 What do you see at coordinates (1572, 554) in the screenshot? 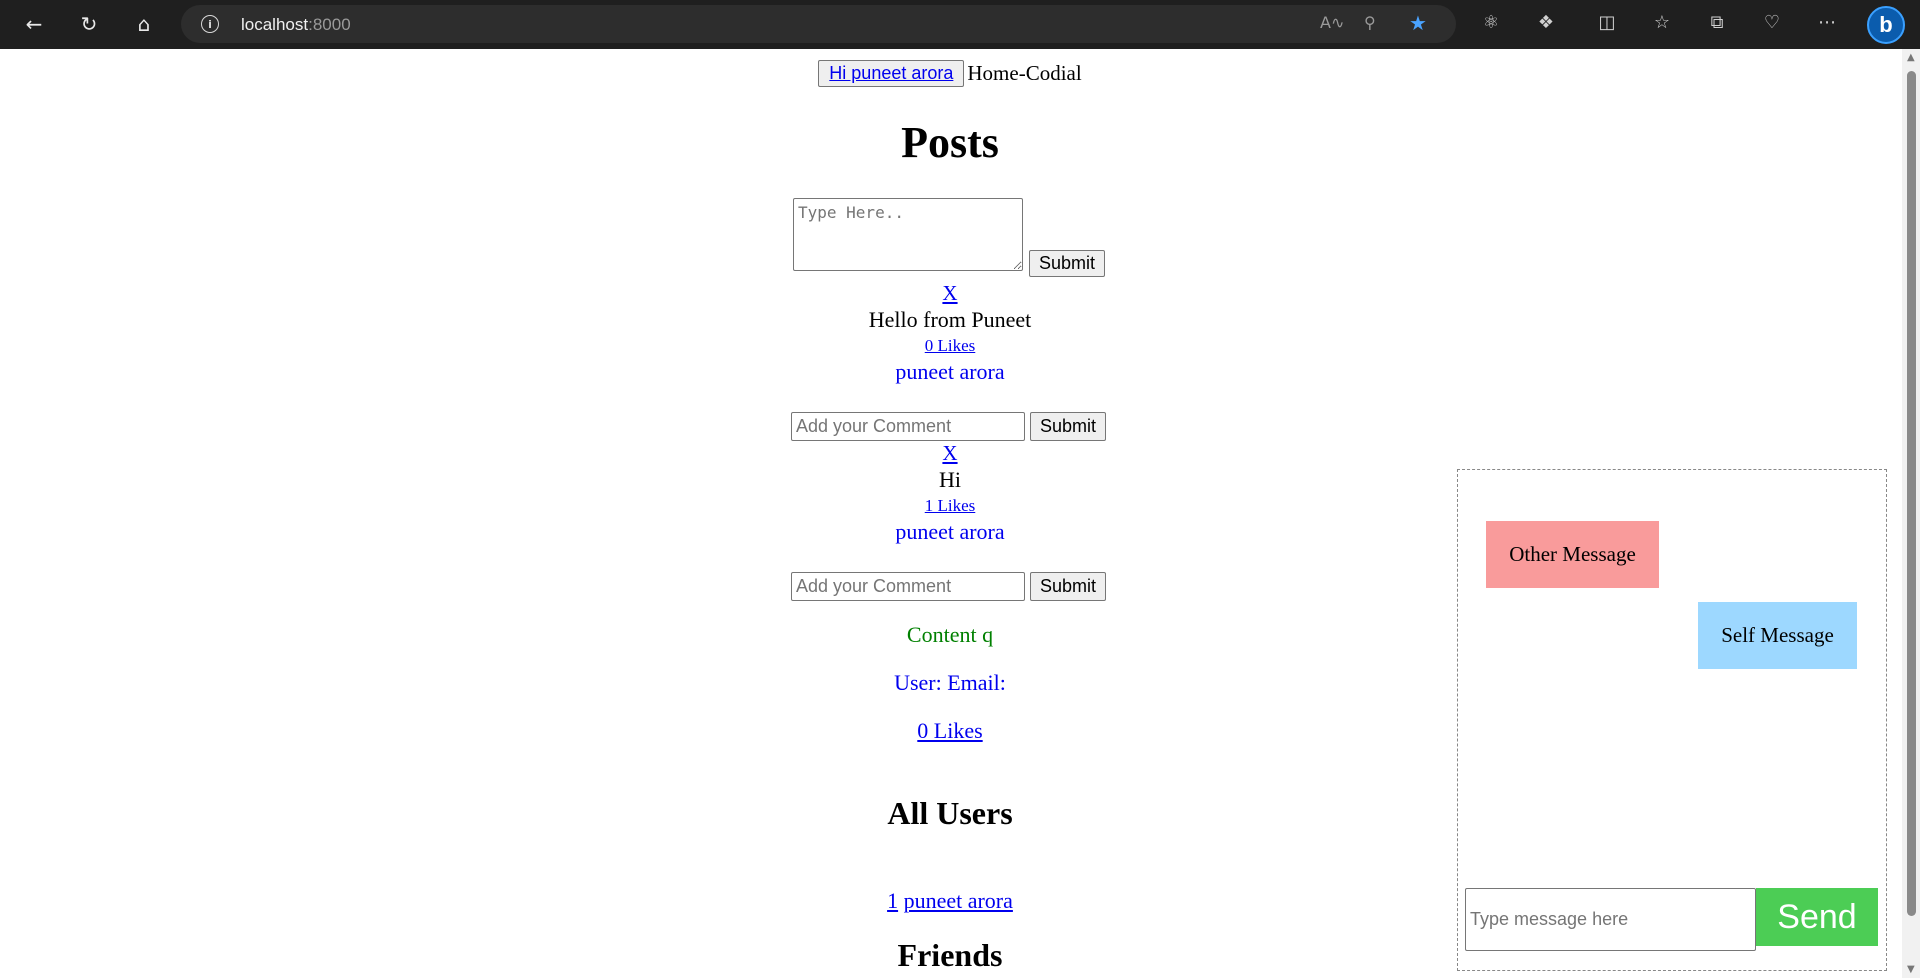
I see `other-message: Other Message` at bounding box center [1572, 554].